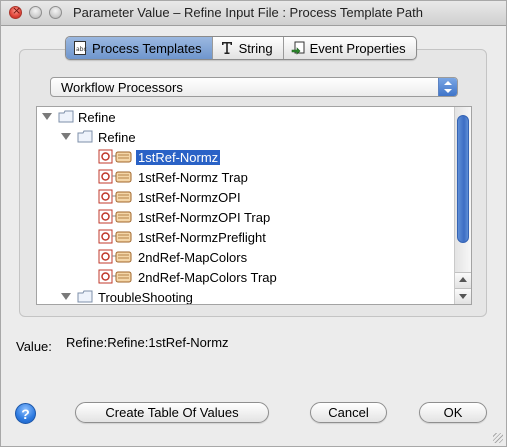  I want to click on tree-row-label: 2ndRef-MapColors Trap, so click(207, 277).